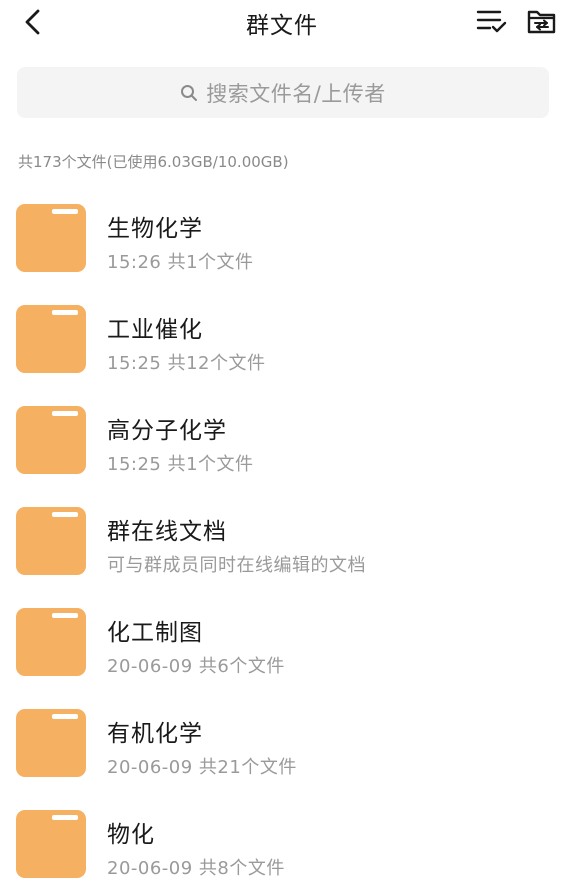 The image size is (564, 893). I want to click on top-bar: 群文件, so click(282, 23).